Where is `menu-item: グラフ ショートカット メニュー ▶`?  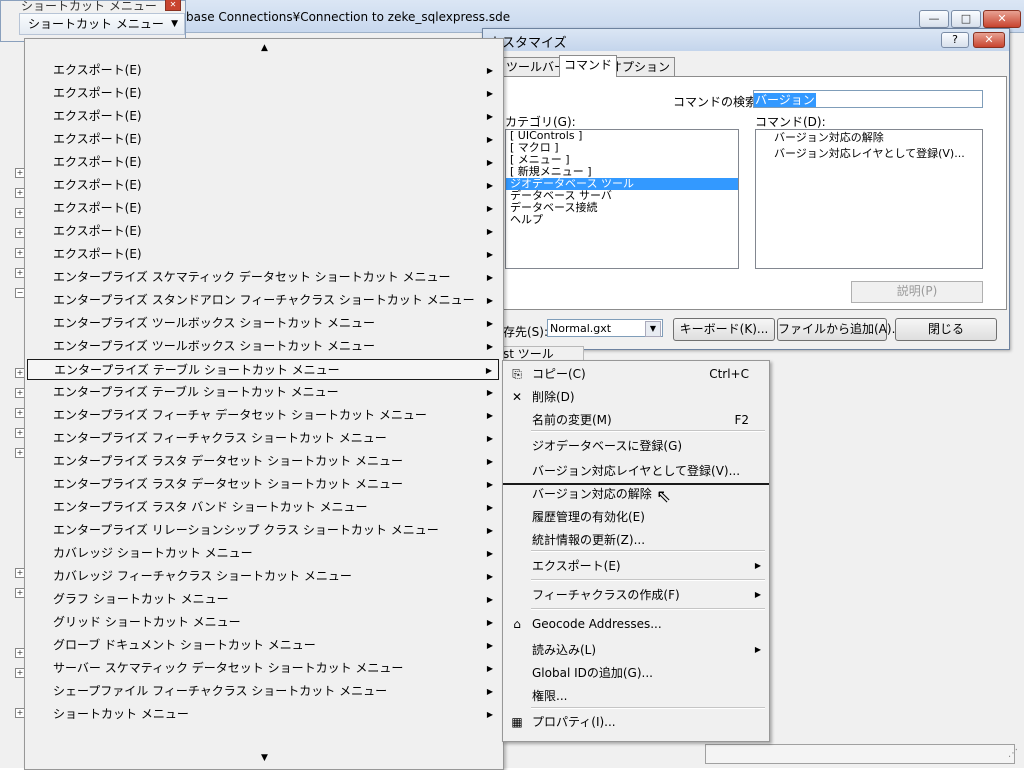 menu-item: グラフ ショートカット メニュー ▶ is located at coordinates (263, 599).